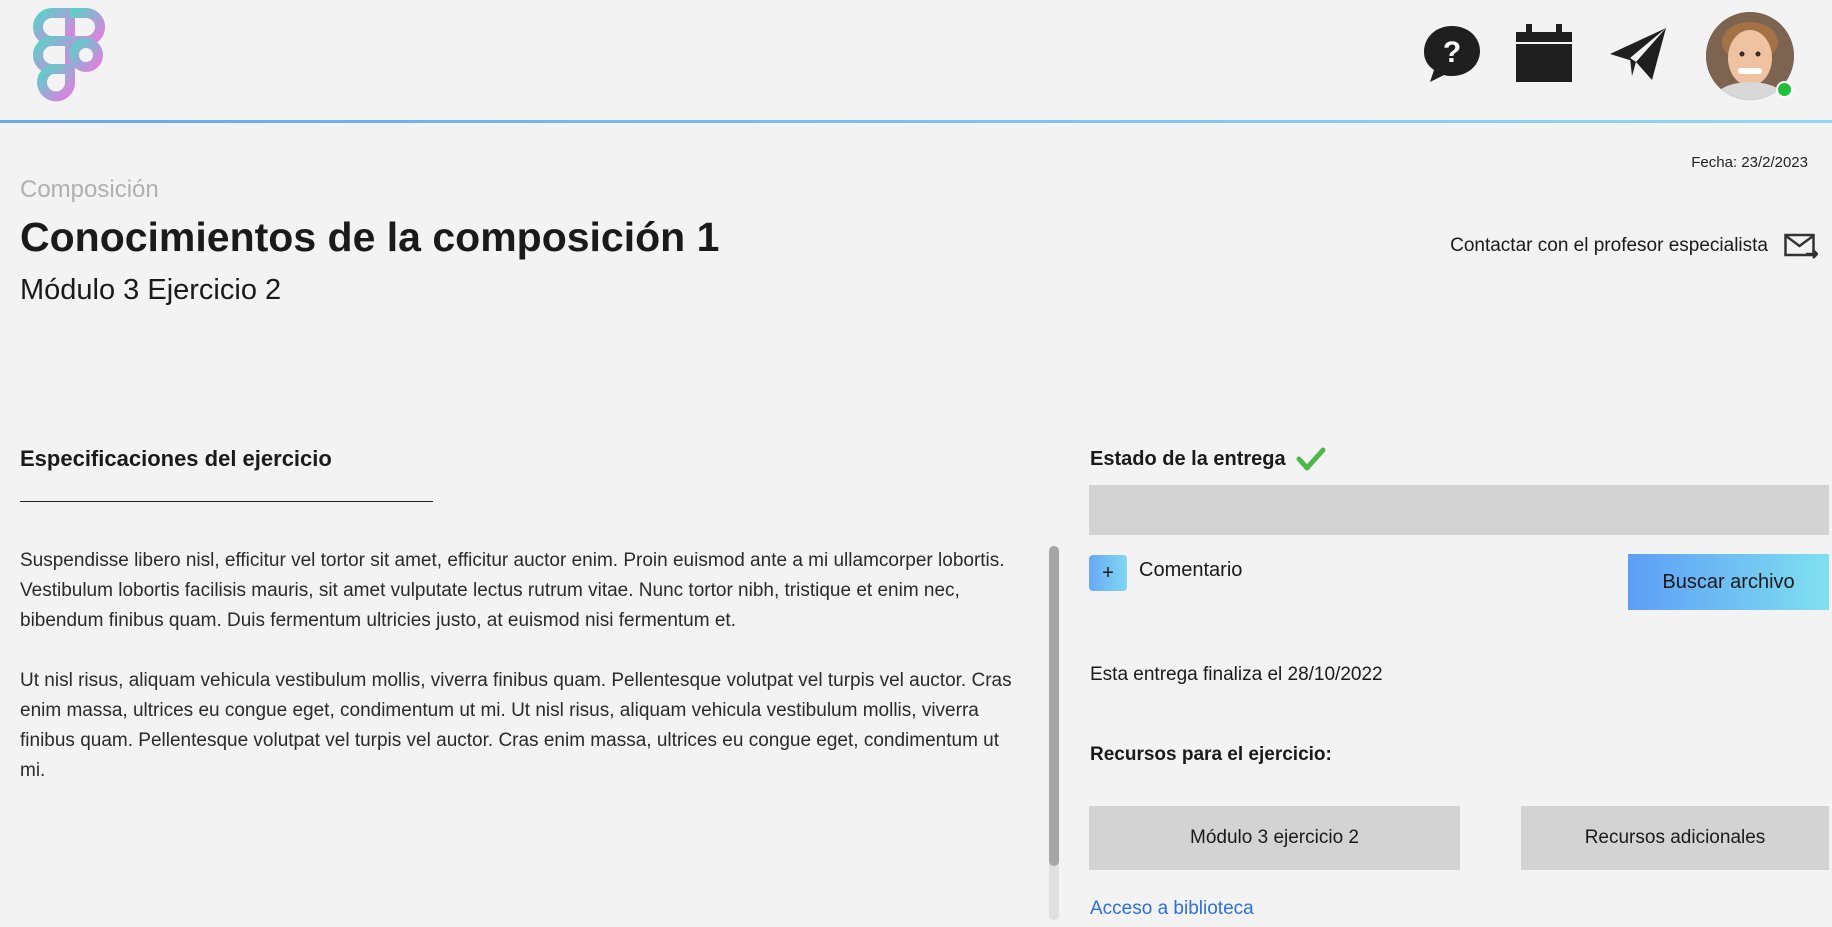 The height and width of the screenshot is (927, 1832). Describe the element at coordinates (1784, 89) in the screenshot. I see `online-status-badge` at that location.